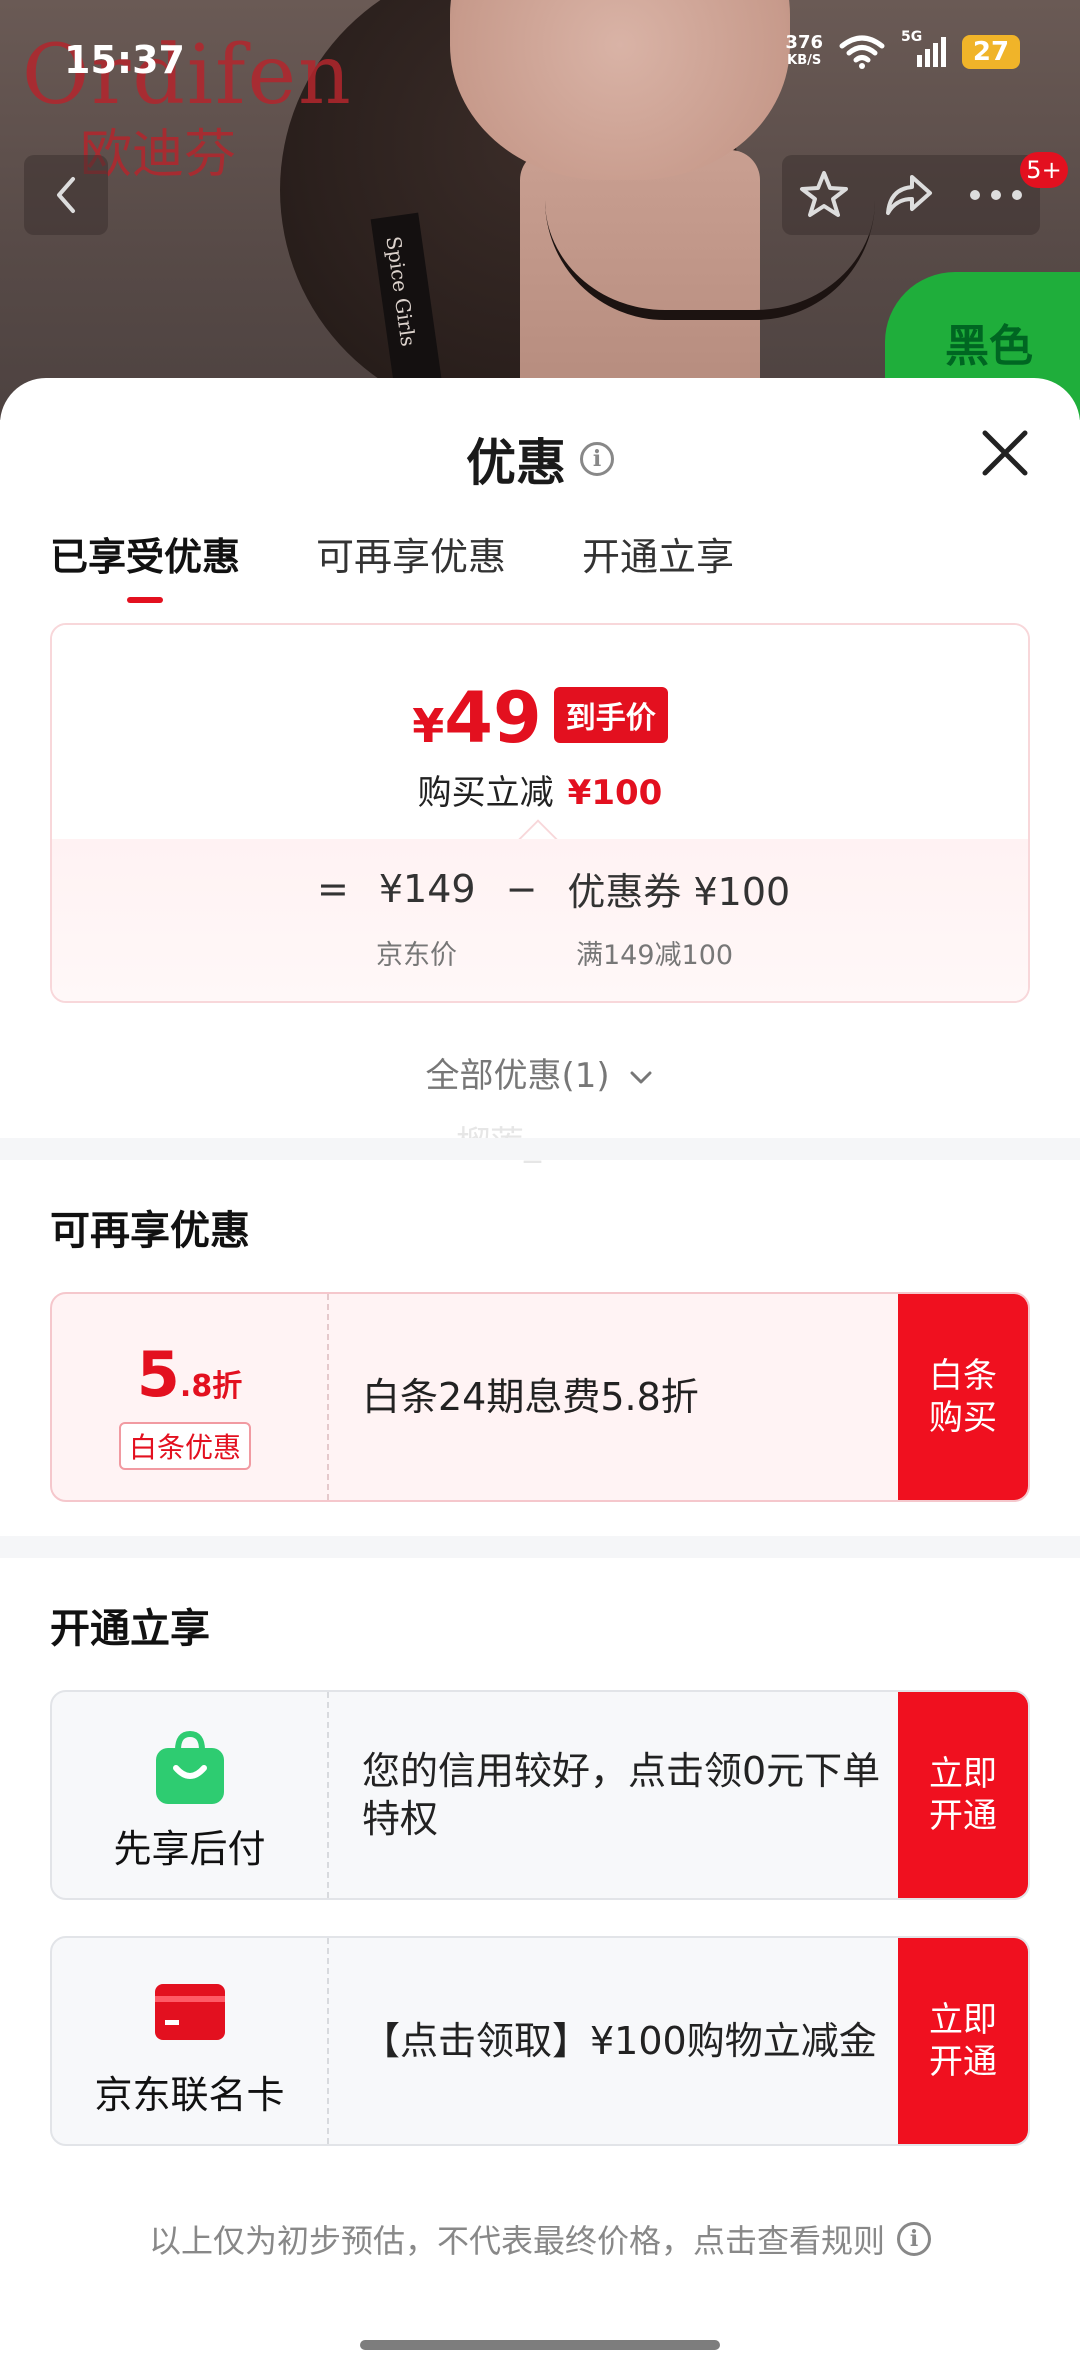 The height and width of the screenshot is (2374, 1080). I want to click on baitiao-offer-left: 5.8折 白条优惠, so click(190, 1397).